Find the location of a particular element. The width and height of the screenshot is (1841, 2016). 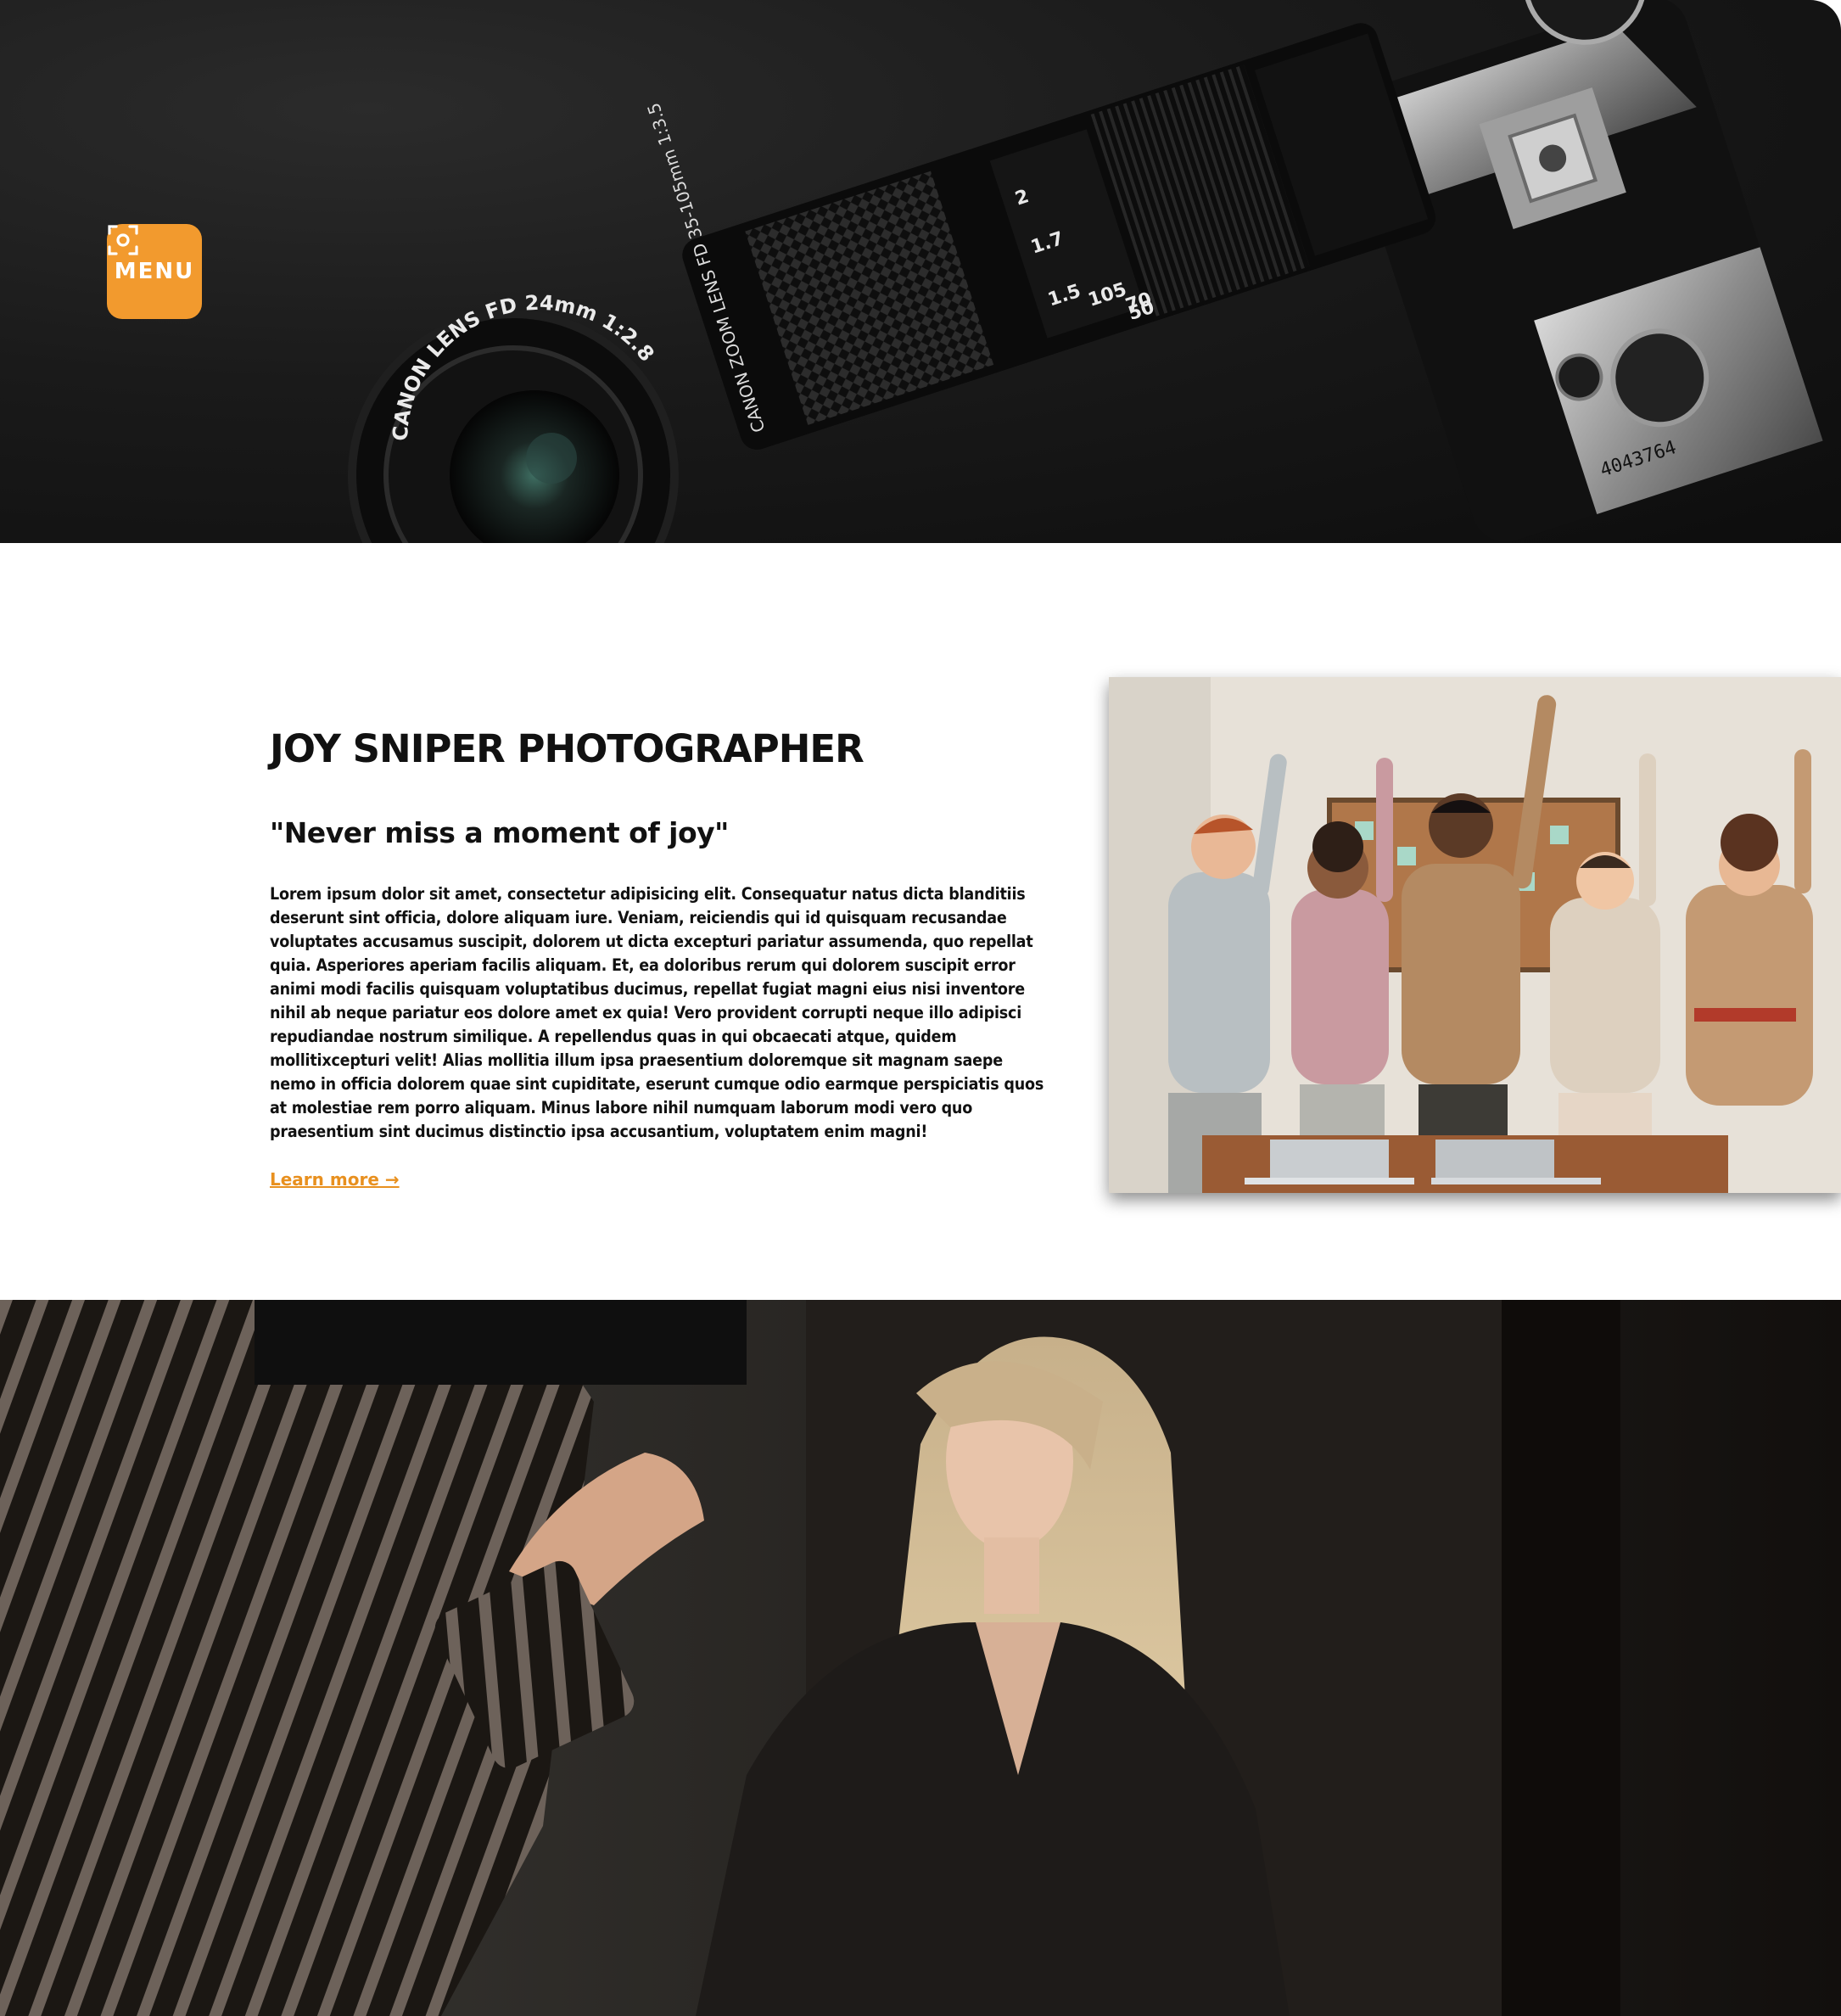

menu-label: MENU is located at coordinates (155, 272).